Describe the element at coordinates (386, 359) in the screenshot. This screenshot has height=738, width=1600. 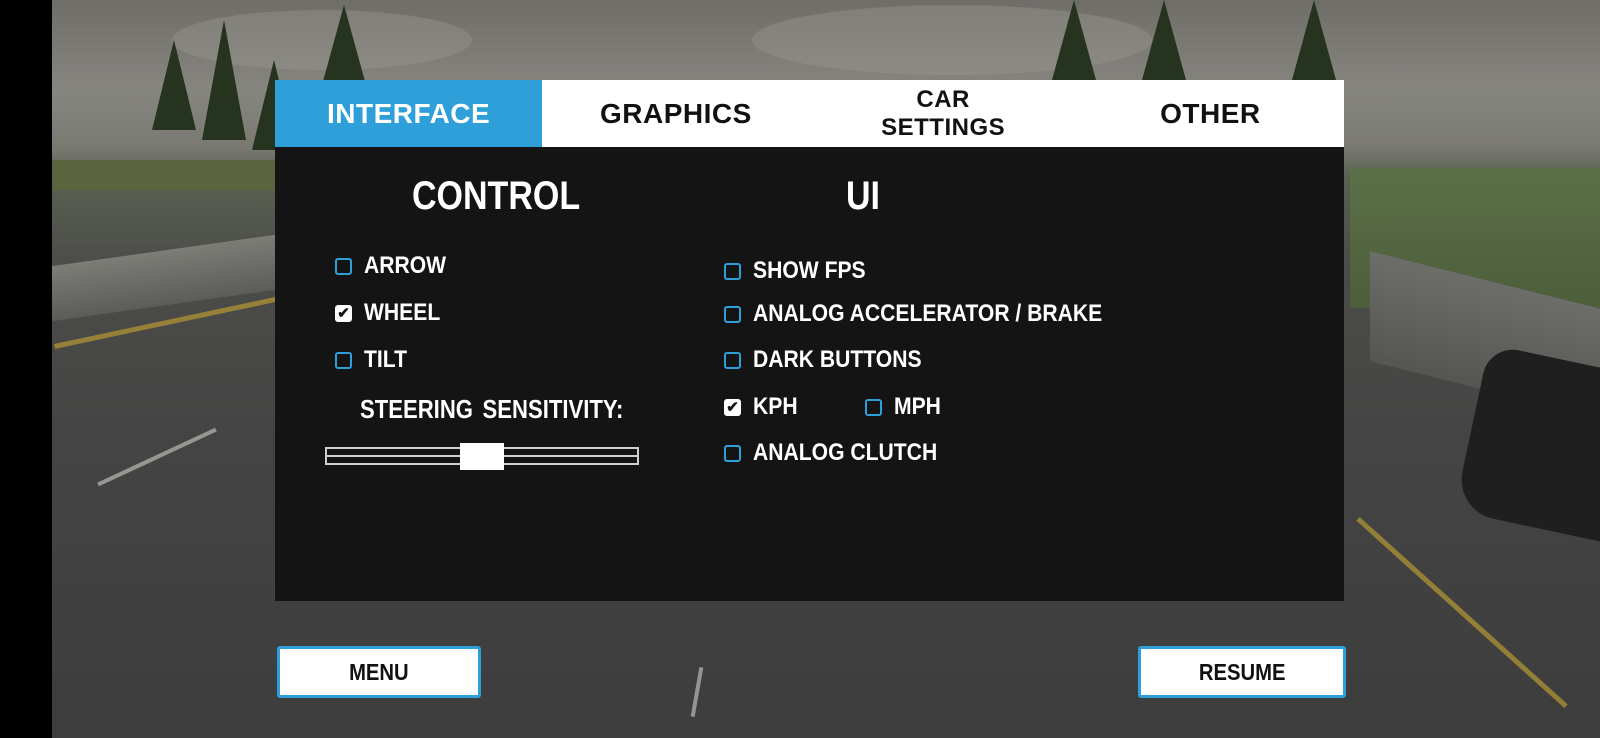
I see `option-tilt-label: TILT` at that location.